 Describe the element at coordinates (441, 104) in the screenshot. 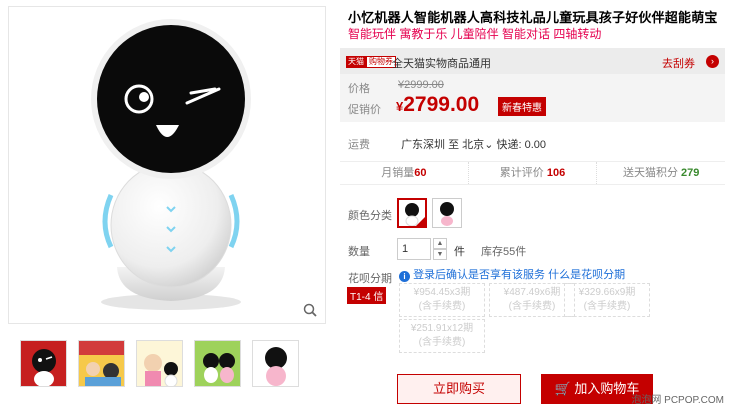

I see `promo-price-value: 2799.00` at that location.